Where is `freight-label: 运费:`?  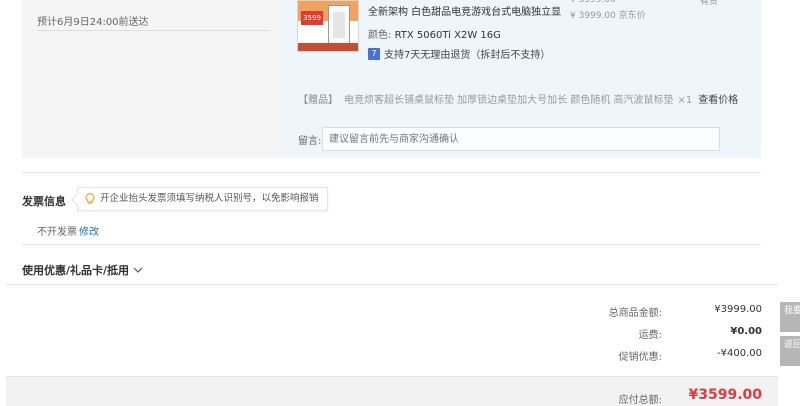
freight-label: 运费: is located at coordinates (650, 335).